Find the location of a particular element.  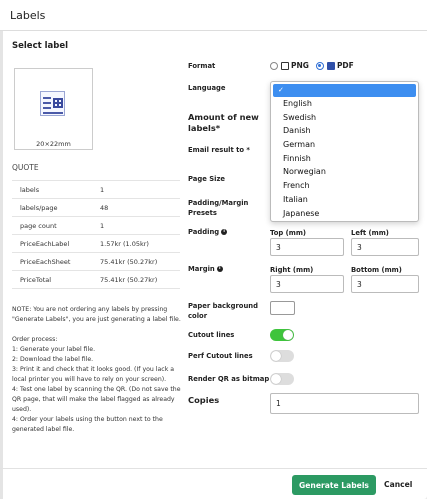

table-row: labels 1 is located at coordinates (96, 189).